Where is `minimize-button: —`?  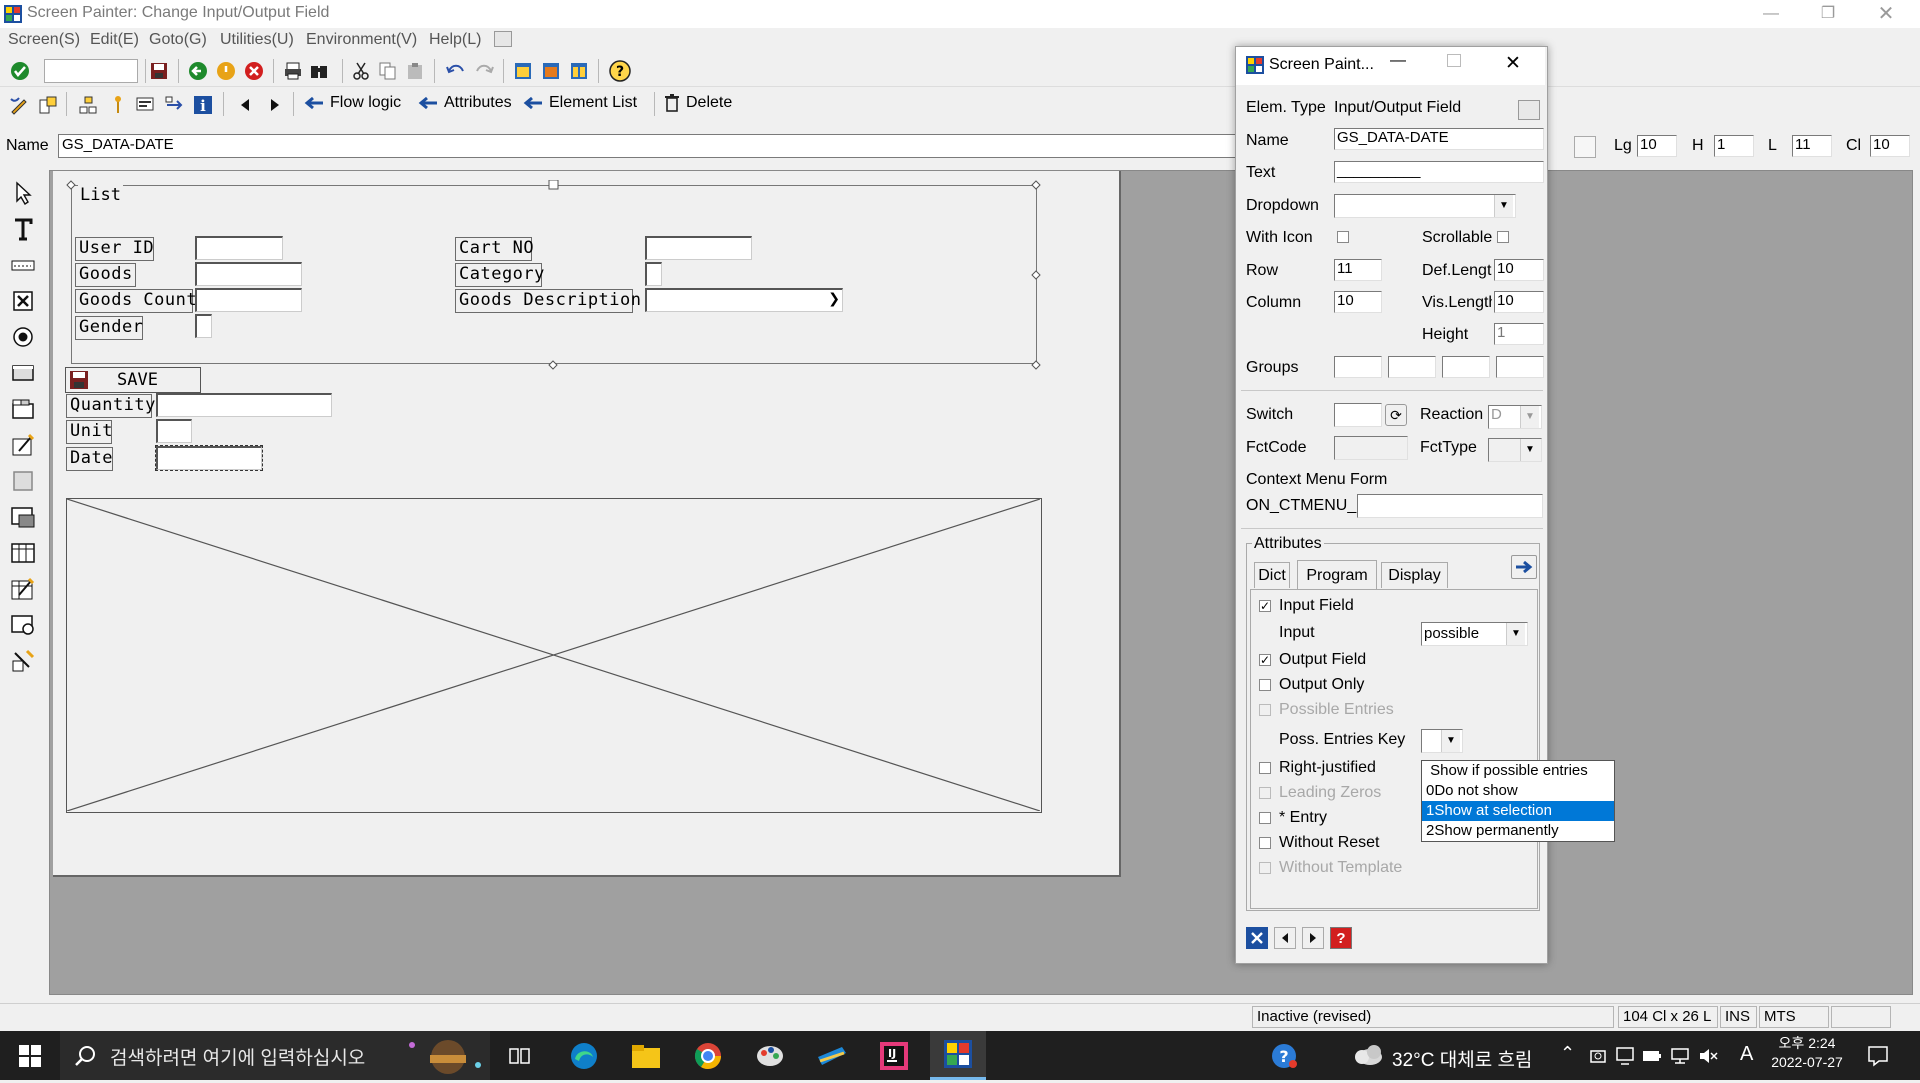 minimize-button: — is located at coordinates (1771, 14).